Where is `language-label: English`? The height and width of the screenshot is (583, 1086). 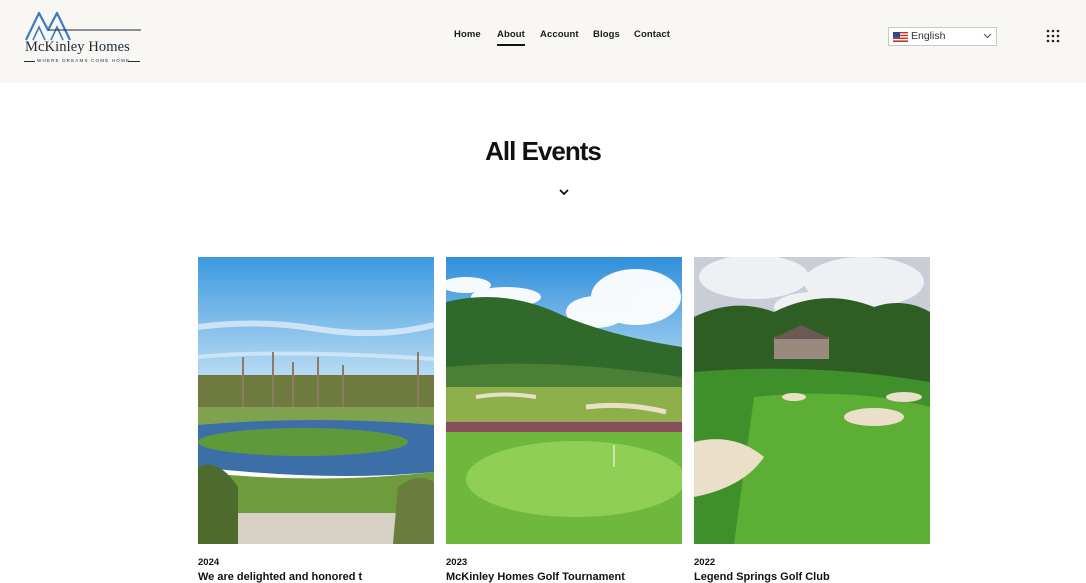
language-label: English is located at coordinates (928, 36).